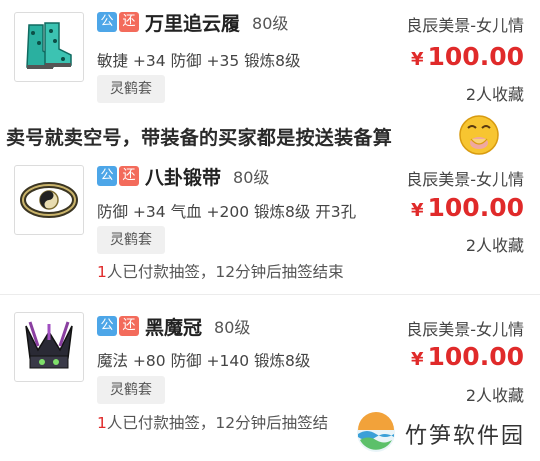  What do you see at coordinates (213, 423) in the screenshot?
I see `lottery-status: 1人已付款抽签，12分钟后抽签结` at bounding box center [213, 423].